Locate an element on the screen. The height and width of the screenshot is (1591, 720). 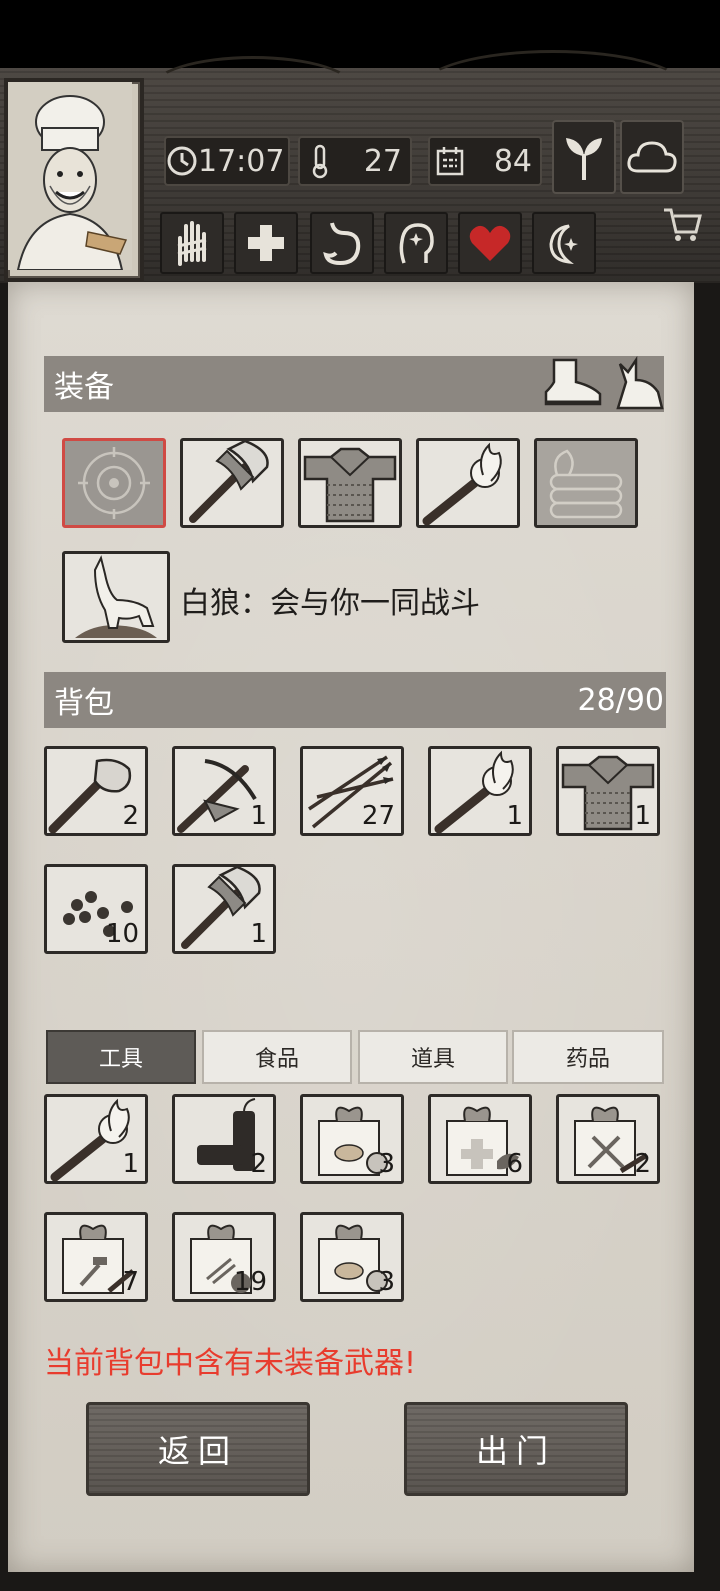
moon-star-icon is located at coordinates (563, 244).